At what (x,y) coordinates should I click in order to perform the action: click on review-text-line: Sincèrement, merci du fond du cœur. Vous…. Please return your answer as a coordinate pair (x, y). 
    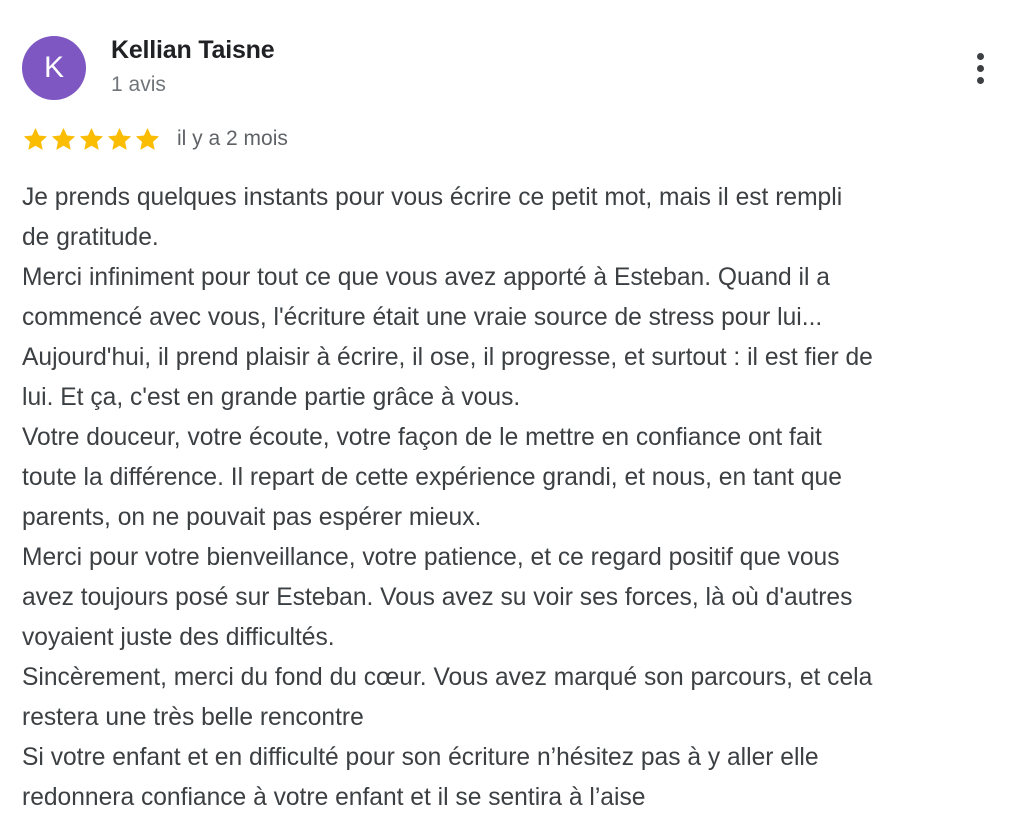
    Looking at the image, I should click on (447, 677).